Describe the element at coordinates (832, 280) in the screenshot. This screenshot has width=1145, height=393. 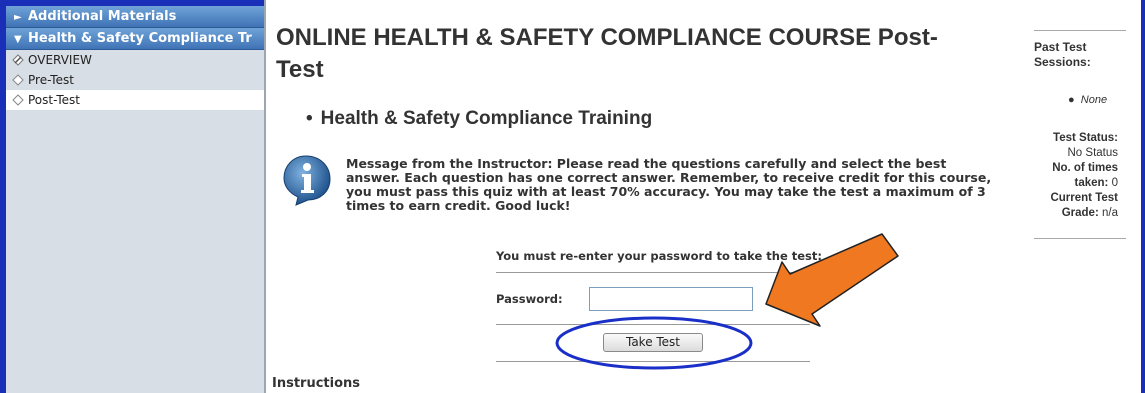
I see `annotation-arrow-icon` at that location.